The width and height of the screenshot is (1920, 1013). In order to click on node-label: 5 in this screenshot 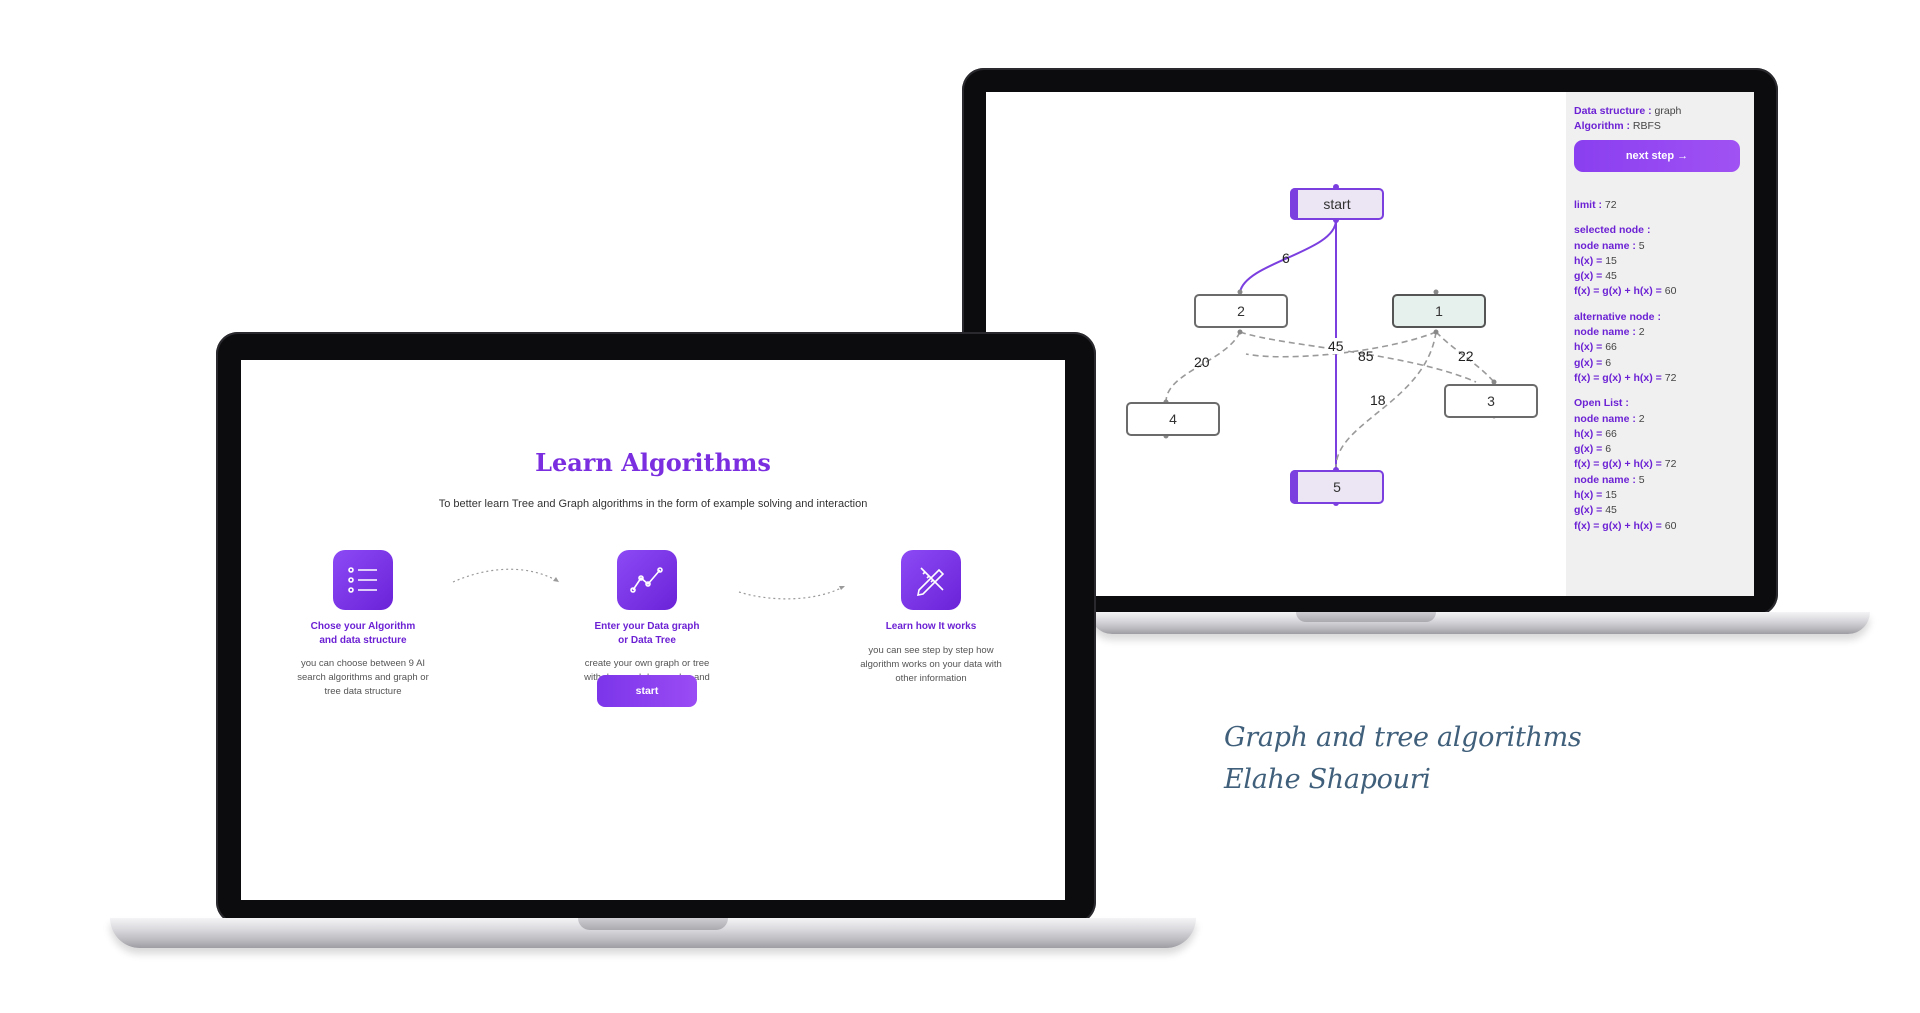, I will do `click(1337, 487)`.